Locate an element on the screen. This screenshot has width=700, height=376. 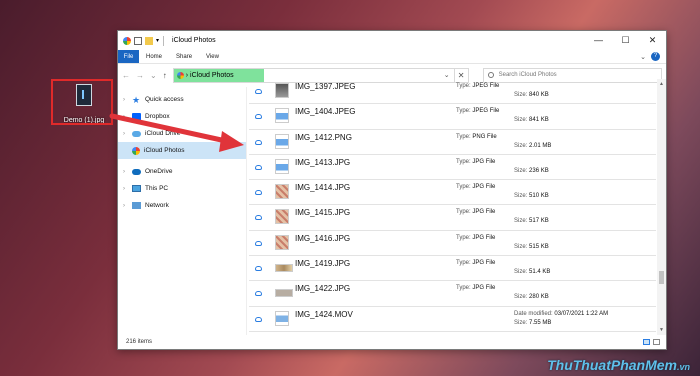
new-folder-icon is located at coordinates (149, 40).